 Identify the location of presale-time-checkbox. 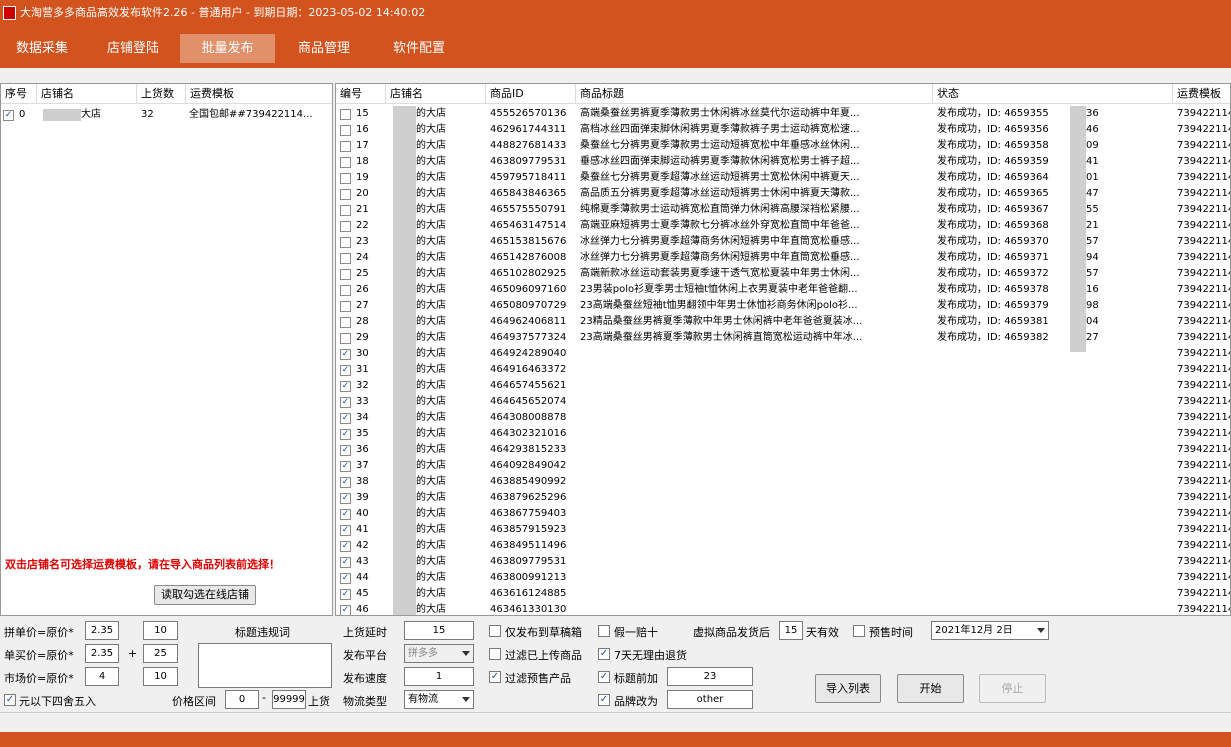
(859, 631).